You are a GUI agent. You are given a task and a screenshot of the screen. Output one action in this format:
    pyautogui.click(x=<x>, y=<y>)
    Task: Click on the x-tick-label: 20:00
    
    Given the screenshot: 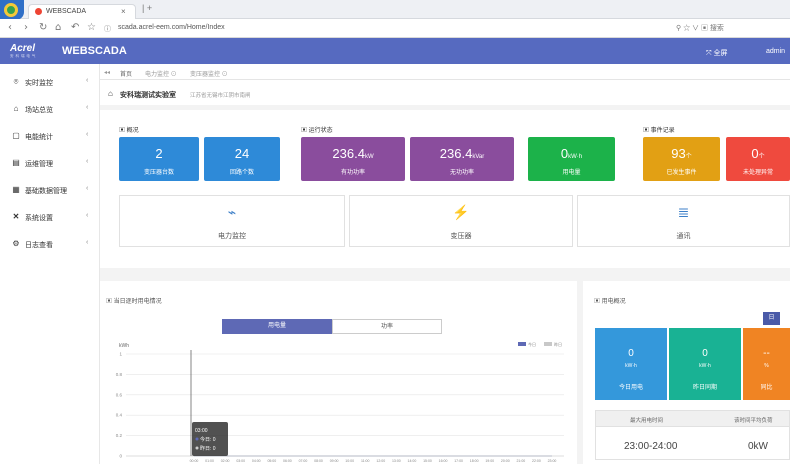 What is the action you would take?
    pyautogui.click(x=505, y=461)
    